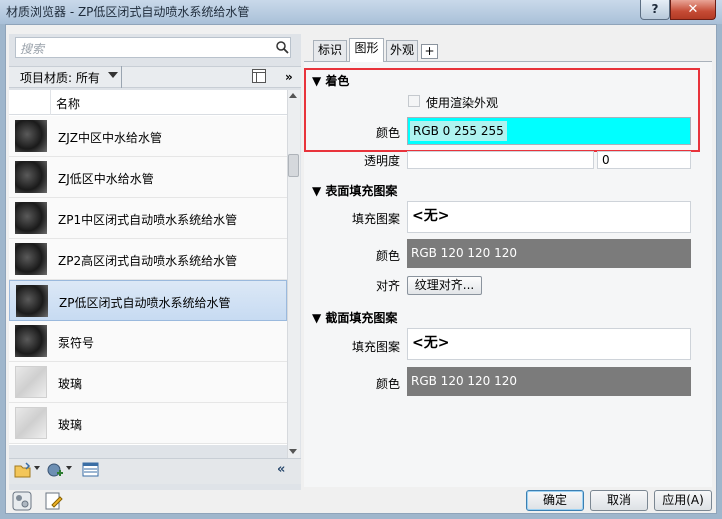 The width and height of the screenshot is (722, 519). I want to click on material-name: ZJZ中区中水给水管, so click(110, 138).